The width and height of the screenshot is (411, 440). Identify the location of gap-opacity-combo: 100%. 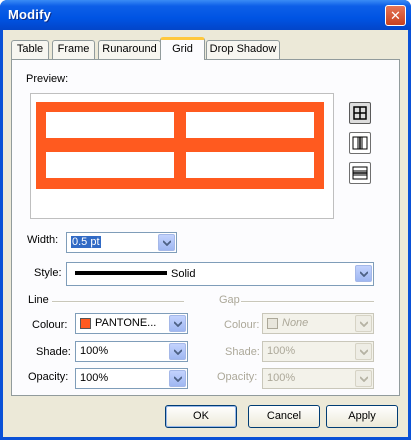
(318, 378).